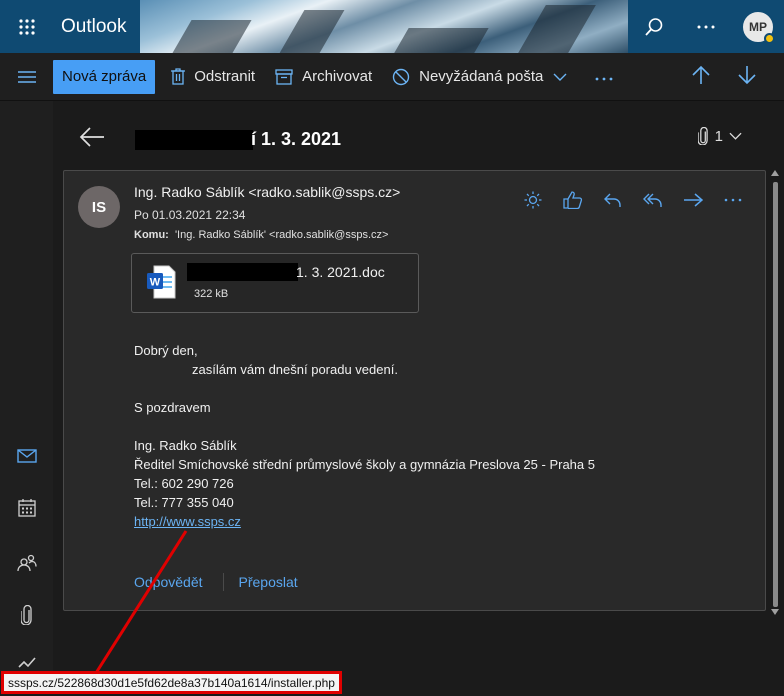 The image size is (784, 696). Describe the element at coordinates (295, 369) in the screenshot. I see `body-line: zasílám vám dnešní poradu vedení.` at that location.